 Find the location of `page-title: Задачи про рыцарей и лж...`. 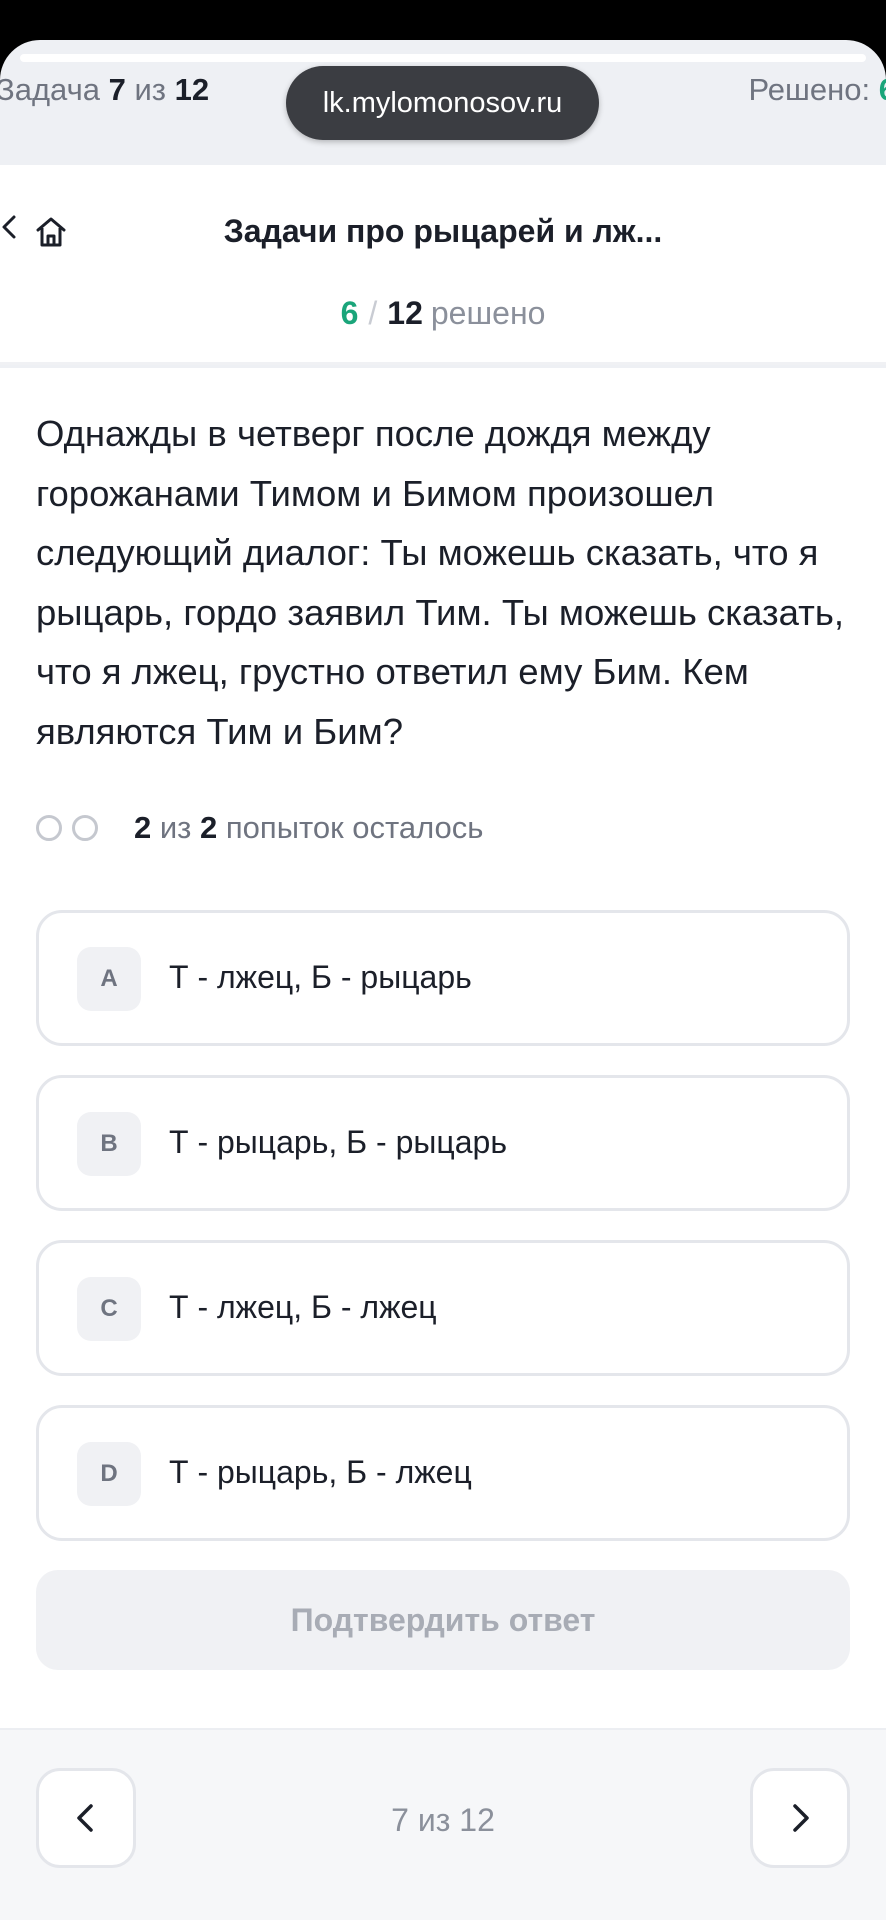

page-title: Задачи про рыцарей и лж... is located at coordinates (443, 231).